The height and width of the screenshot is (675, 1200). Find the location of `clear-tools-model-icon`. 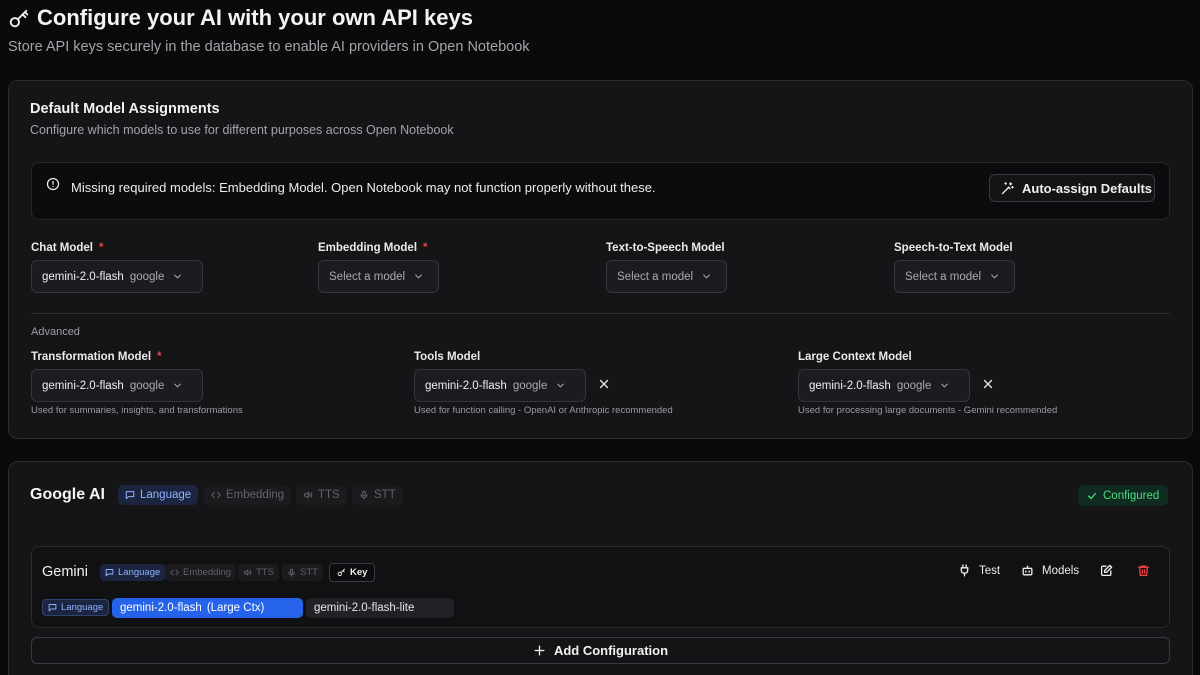

clear-tools-model-icon is located at coordinates (604, 384).